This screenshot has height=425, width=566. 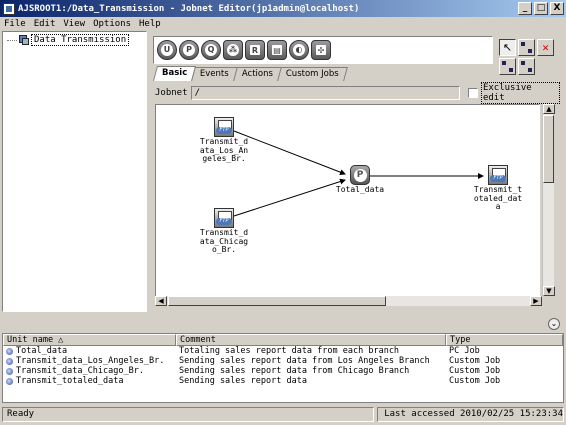 What do you see at coordinates (549, 109) in the screenshot?
I see `scroll-up-button: ▲` at bounding box center [549, 109].